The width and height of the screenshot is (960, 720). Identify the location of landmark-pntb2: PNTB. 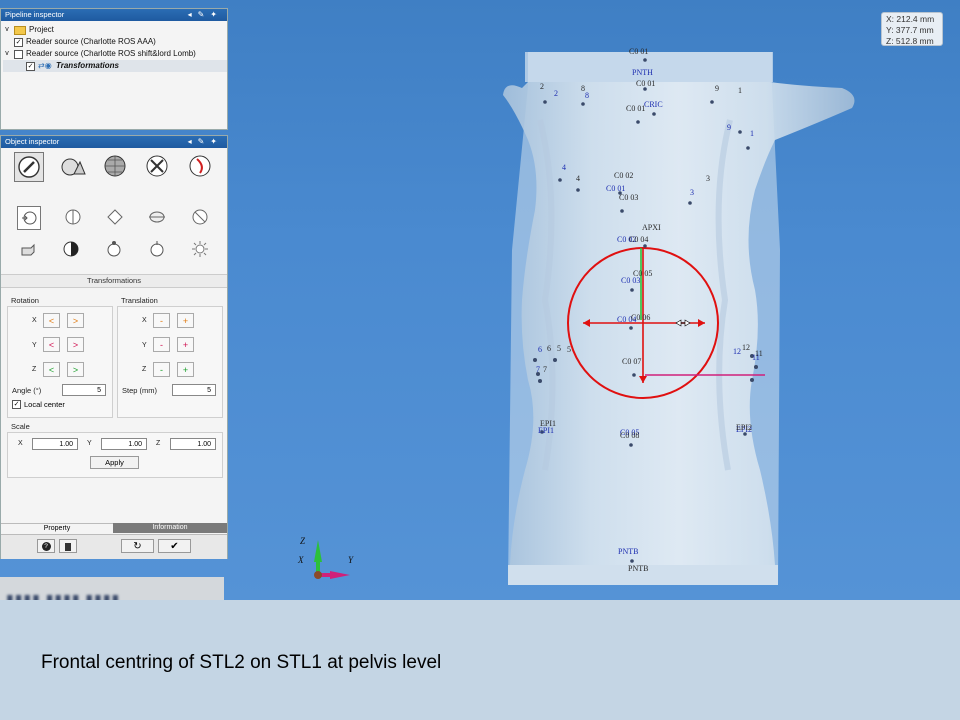
(638, 568).